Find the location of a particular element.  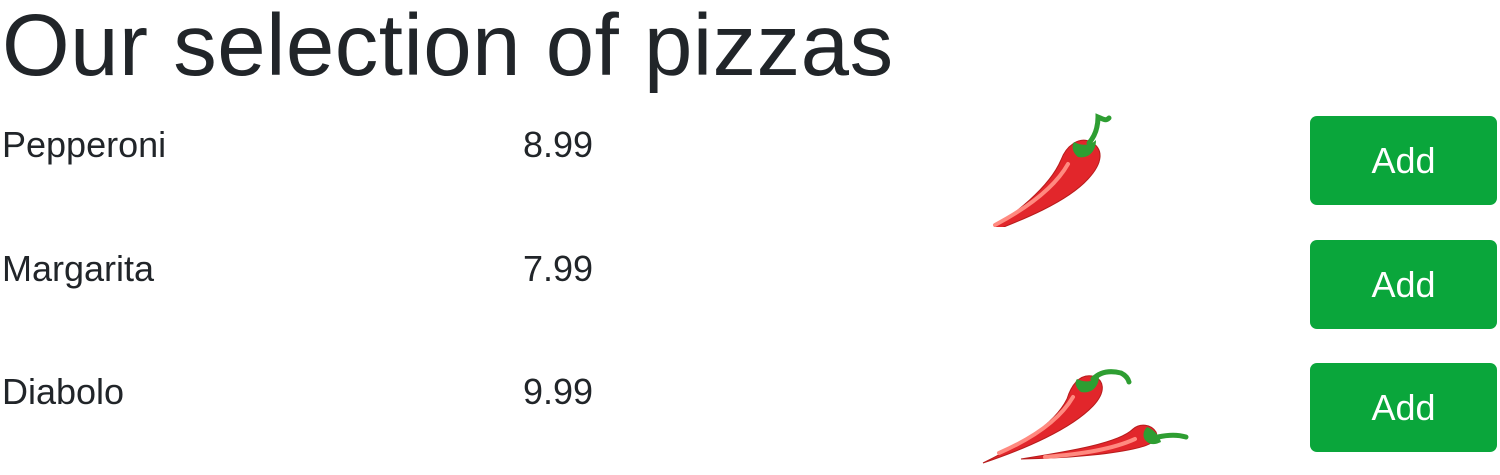

pizza-price: 9.99 is located at coordinates (558, 391).